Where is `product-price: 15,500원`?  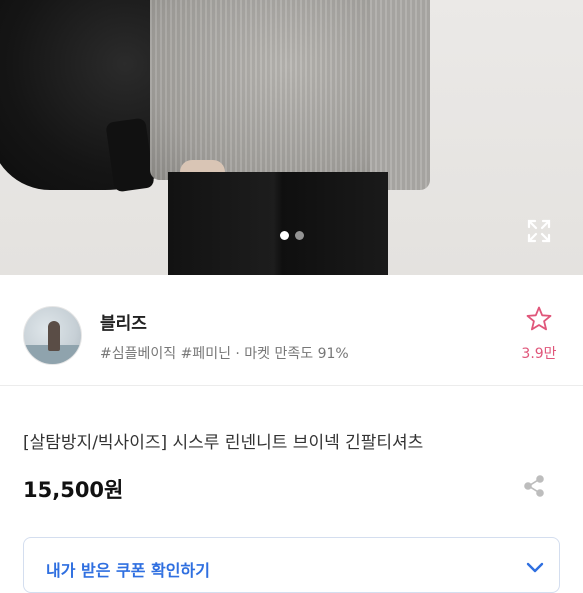 product-price: 15,500원 is located at coordinates (73, 490).